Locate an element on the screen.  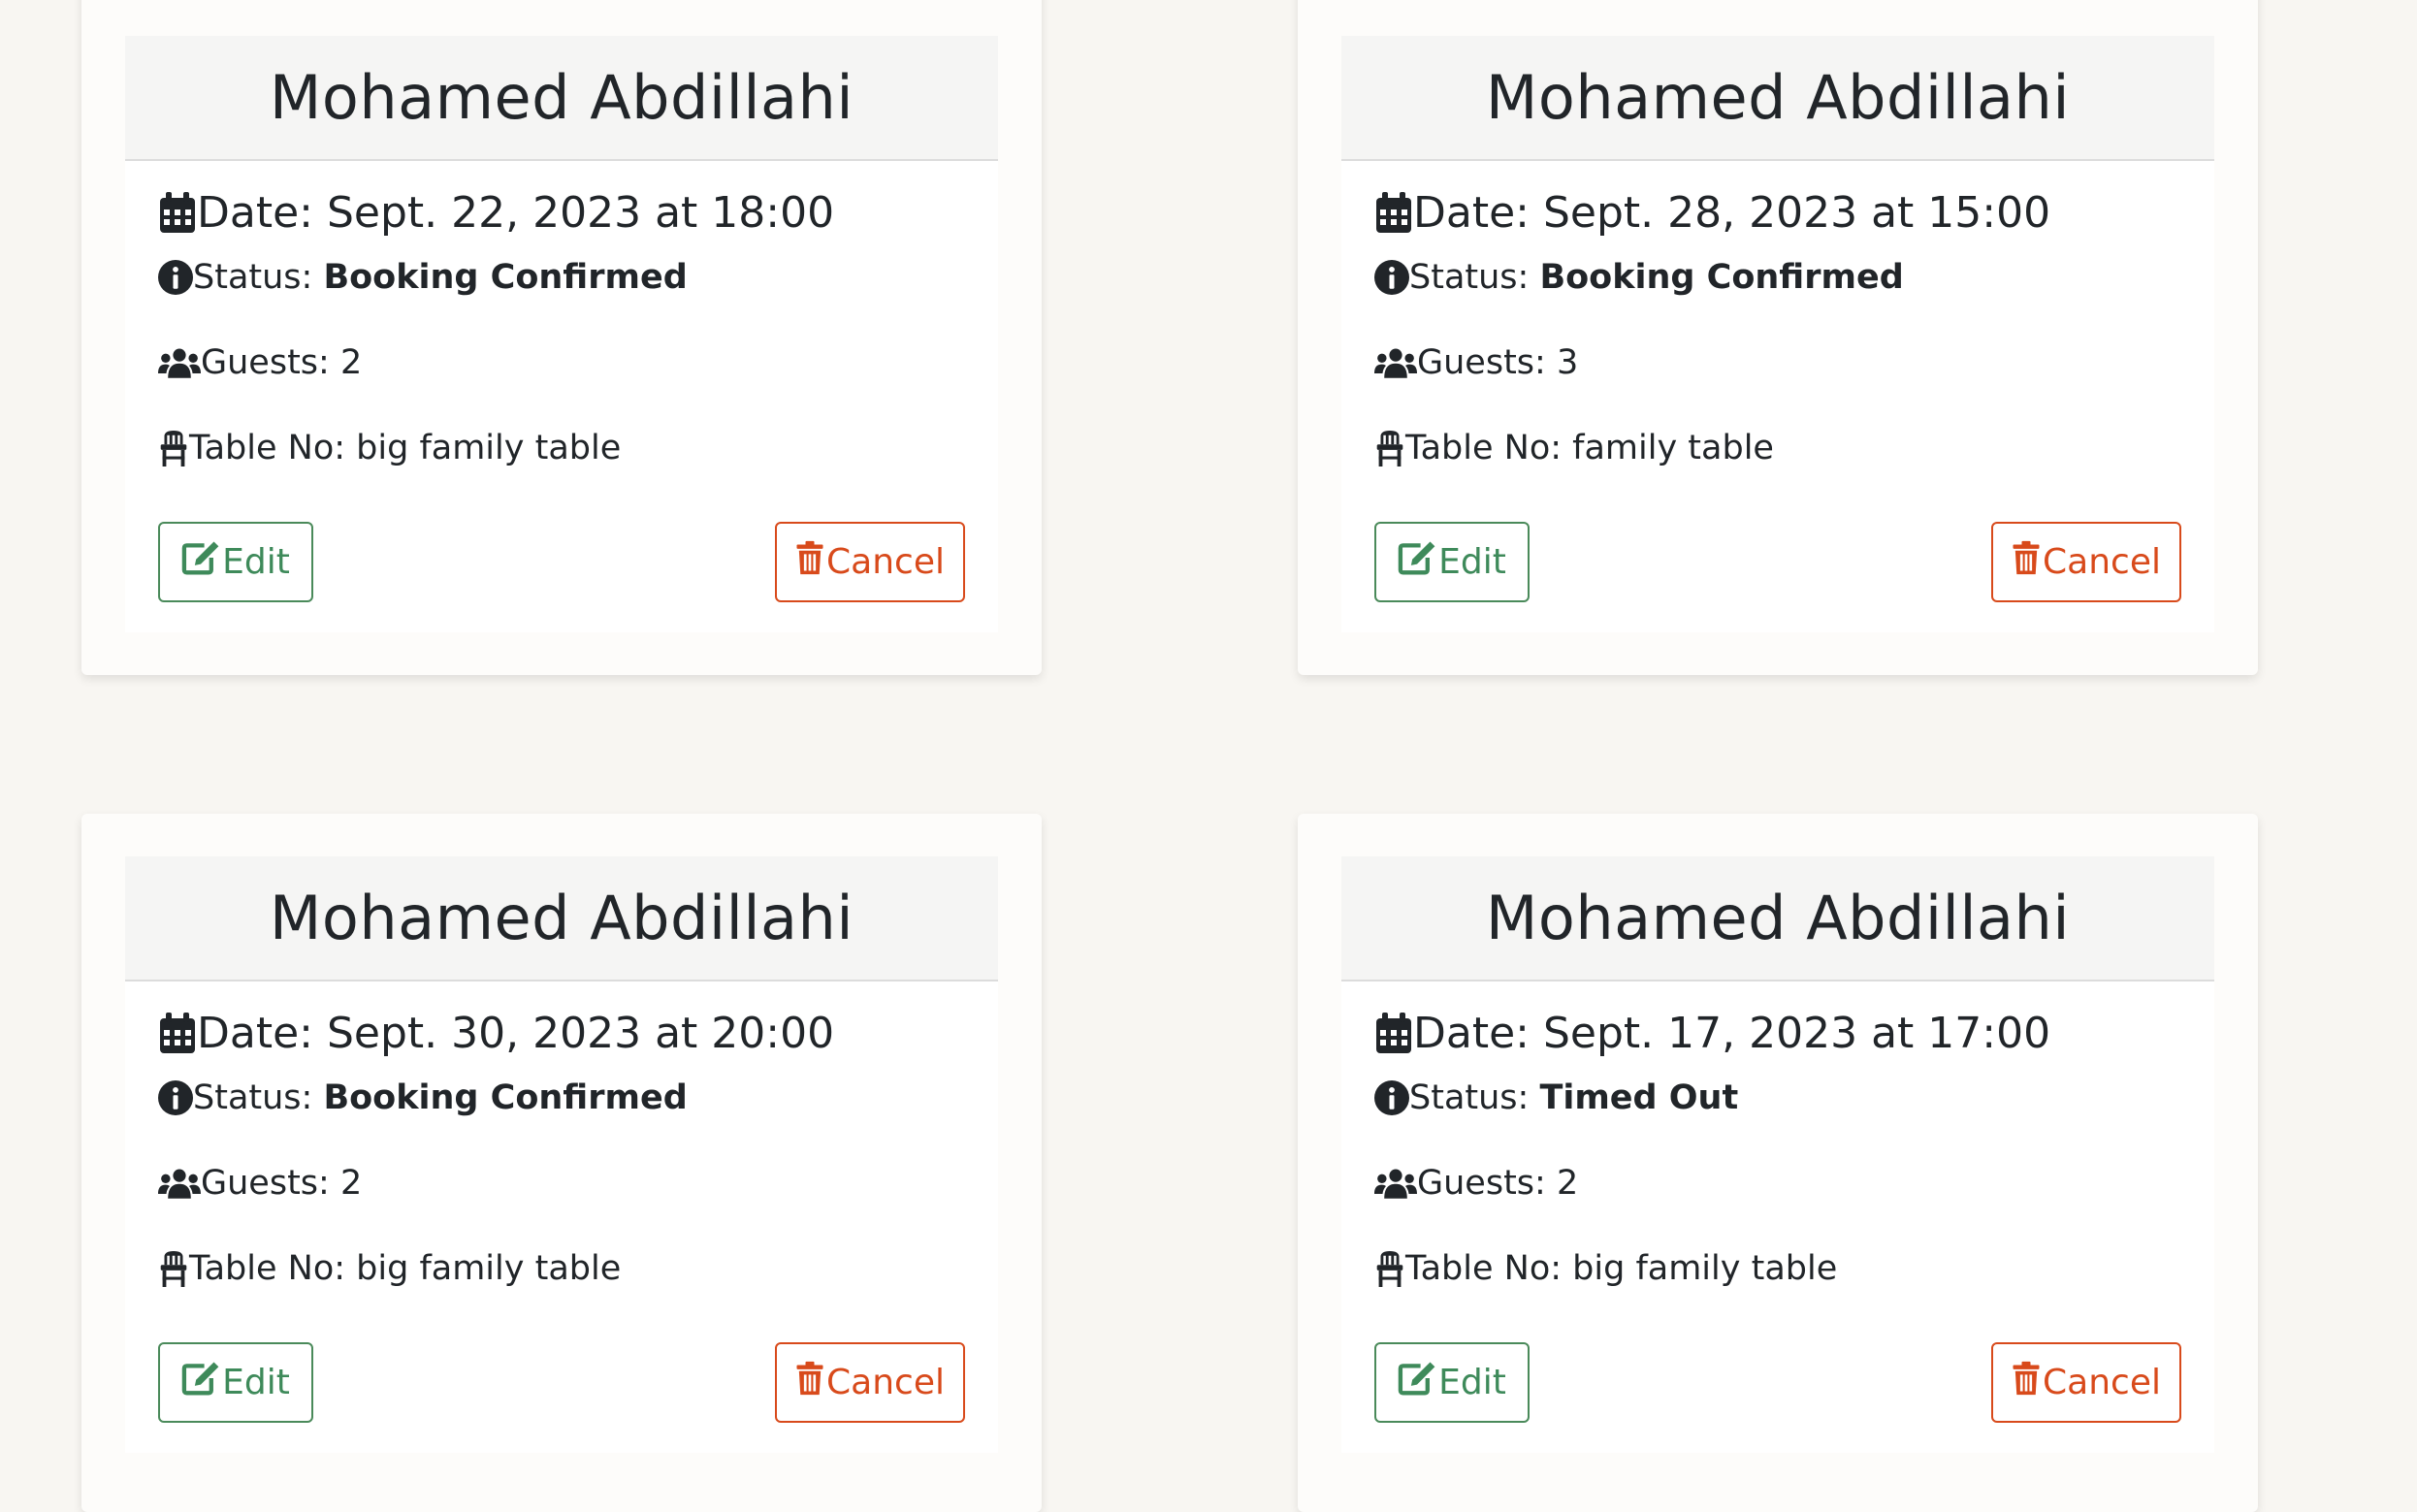
booking-date-value: Sept. 28, 2023 at 15:00 is located at coordinates (1797, 213).